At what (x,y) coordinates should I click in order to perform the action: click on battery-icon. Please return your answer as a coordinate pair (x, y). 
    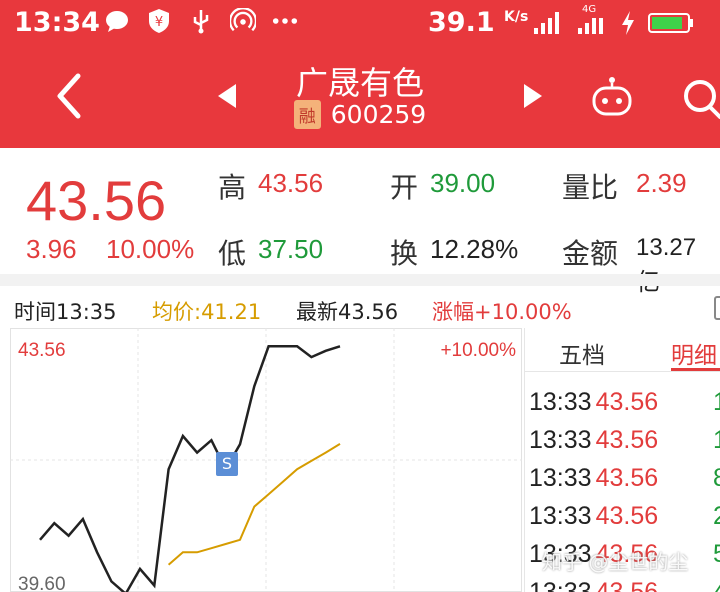
    Looking at the image, I should click on (671, 25).